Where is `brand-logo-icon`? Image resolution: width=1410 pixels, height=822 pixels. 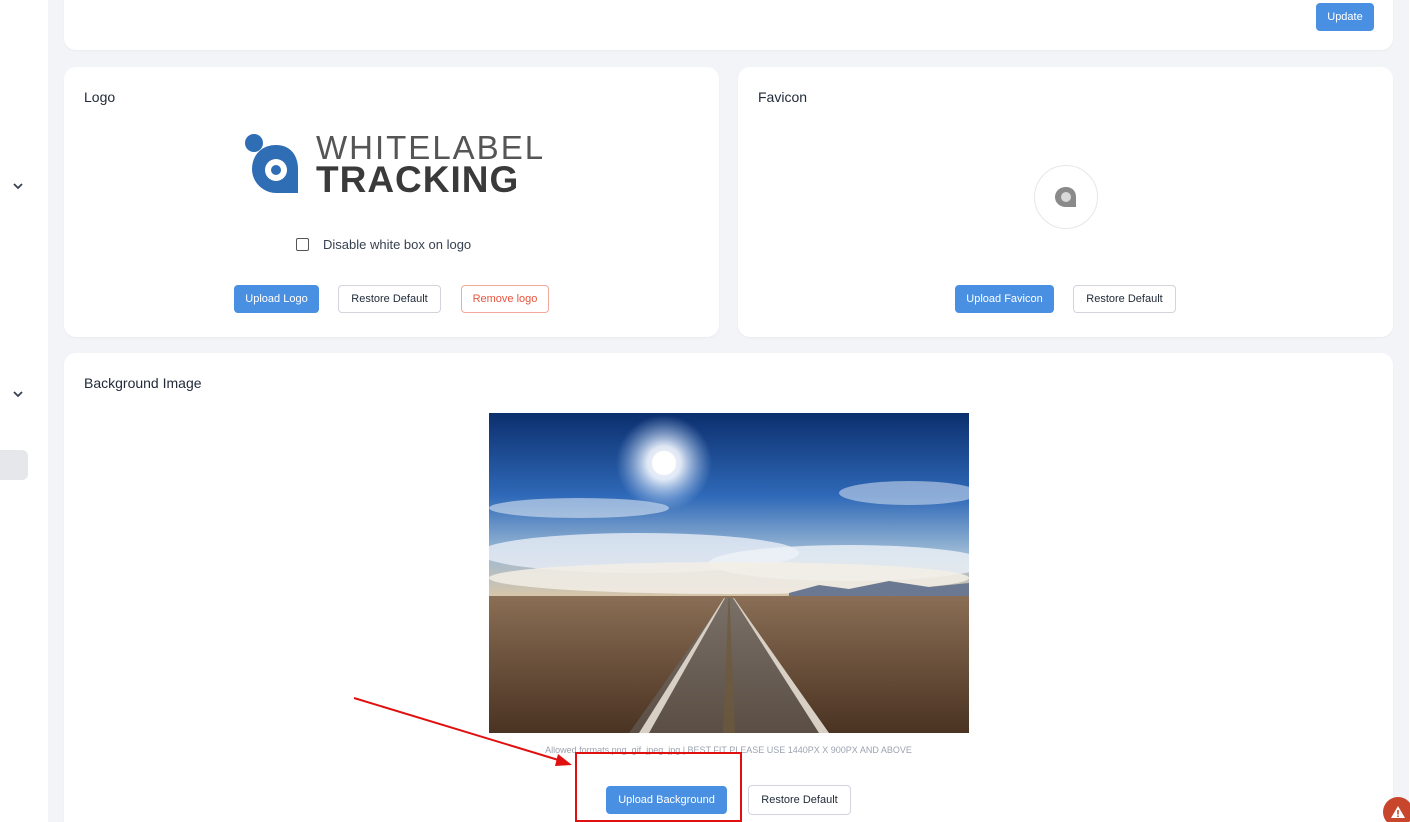
brand-logo-icon is located at coordinates (271, 163).